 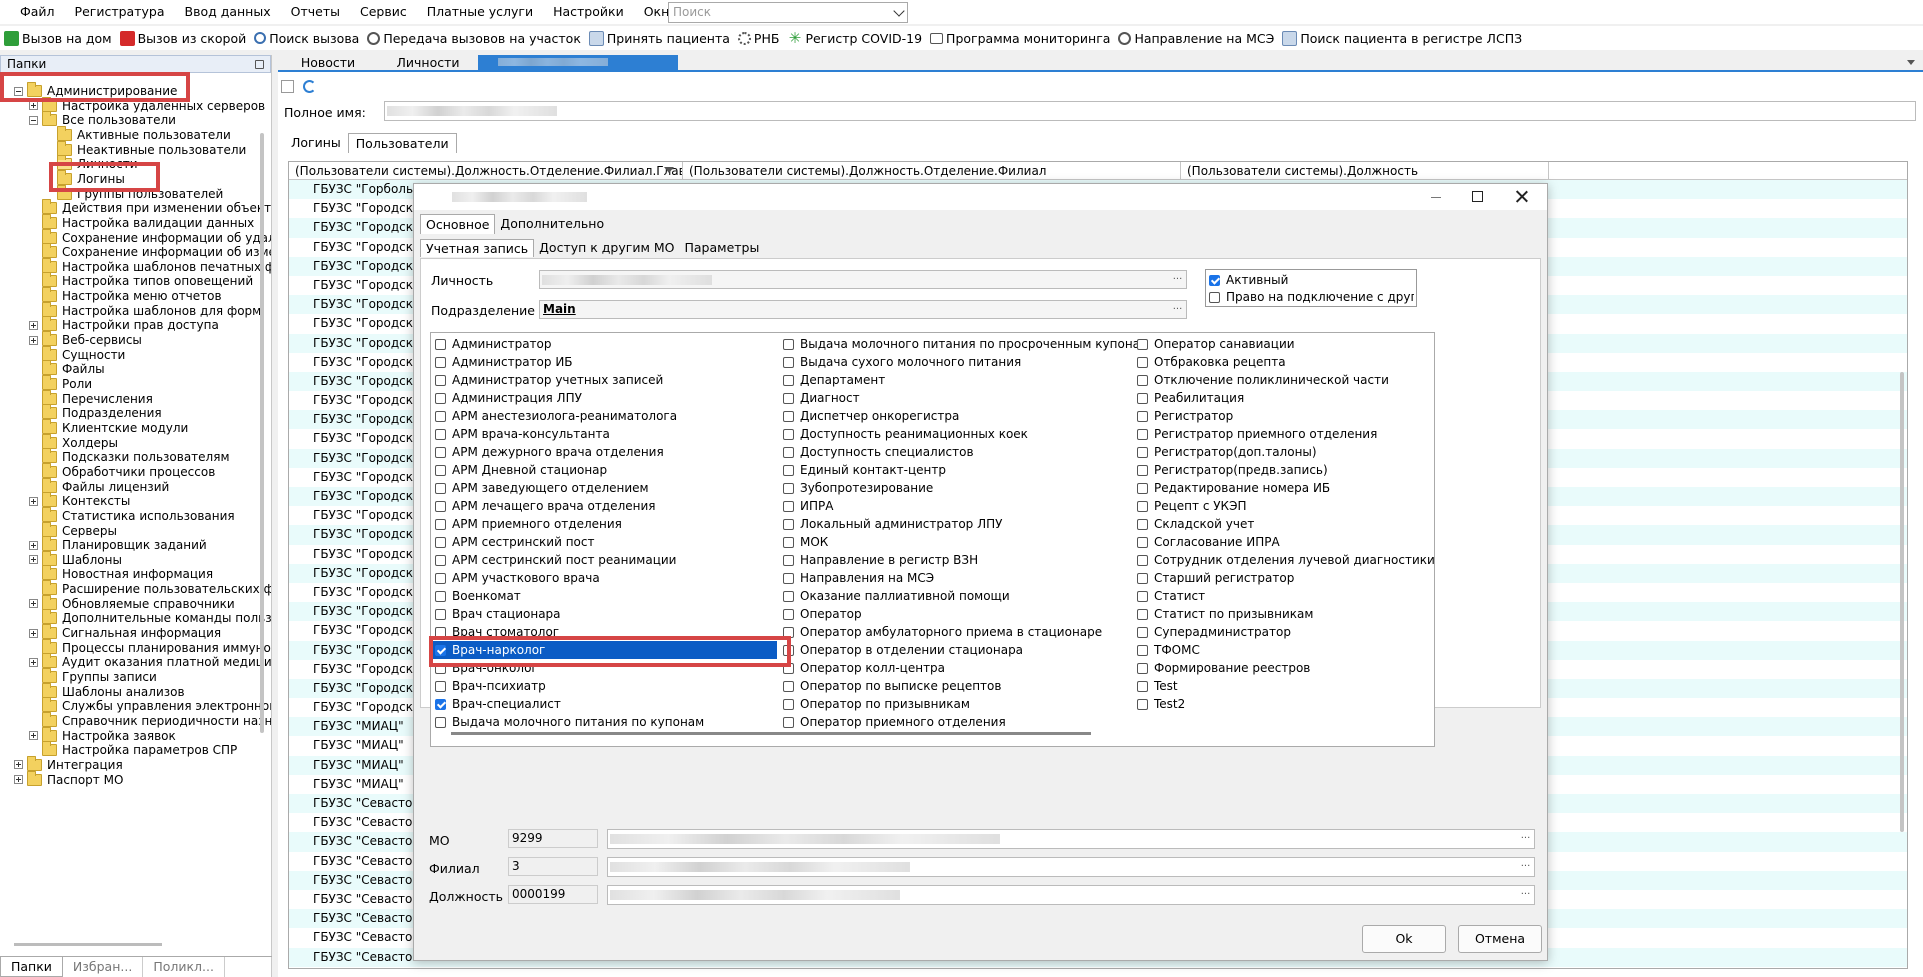 I want to click on role-checkbox: Доступность специалистов, so click(x=878, y=452).